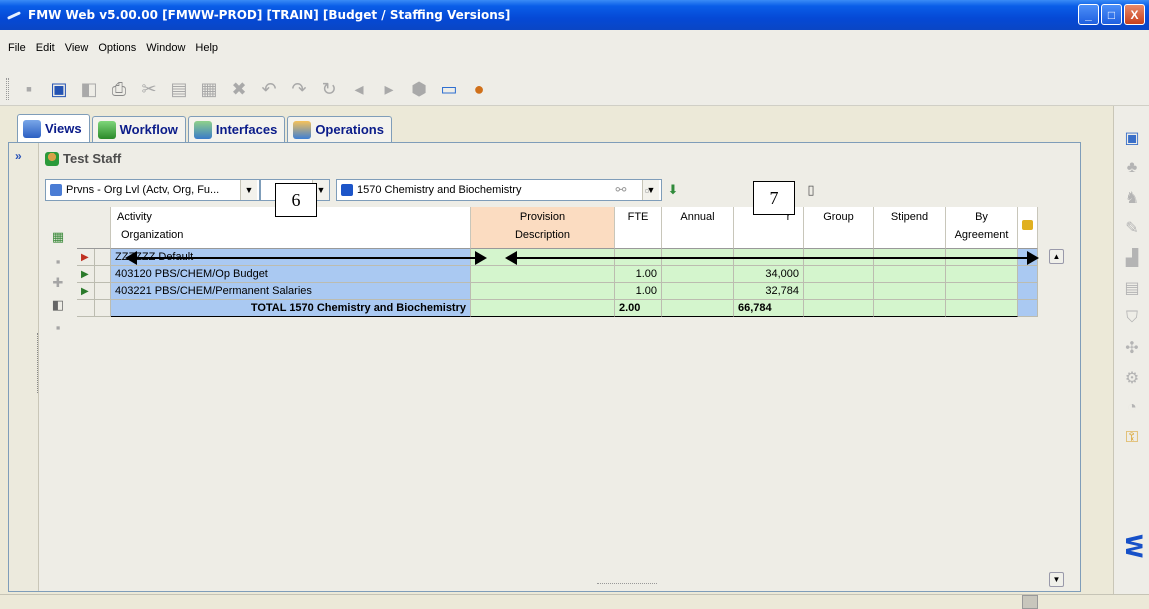 The image size is (1149, 609). Describe the element at coordinates (339, 129) in the screenshot. I see `tab-operations: Operations` at that location.